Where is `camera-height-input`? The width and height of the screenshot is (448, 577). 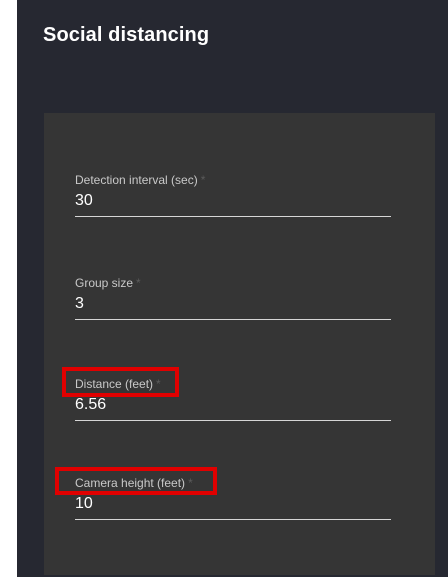 camera-height-input is located at coordinates (233, 504).